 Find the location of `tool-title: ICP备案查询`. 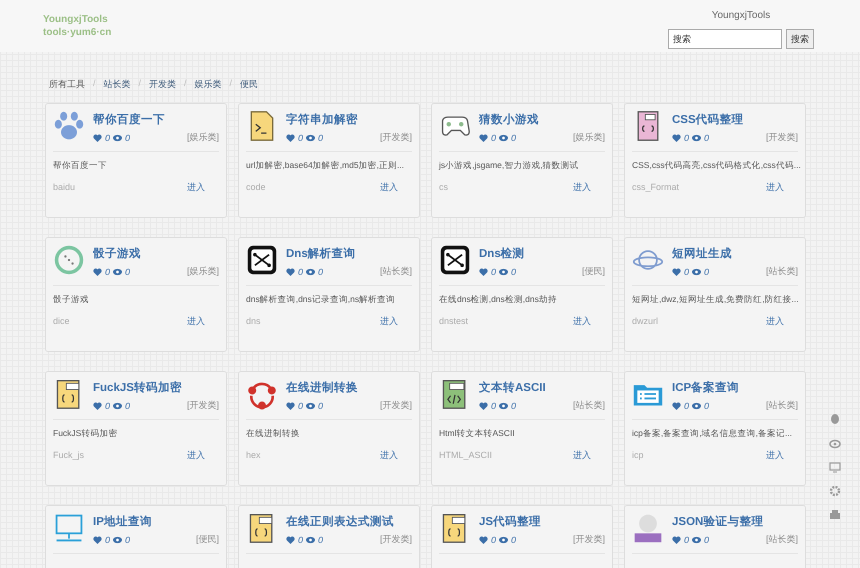

tool-title: ICP备案查询 is located at coordinates (735, 387).